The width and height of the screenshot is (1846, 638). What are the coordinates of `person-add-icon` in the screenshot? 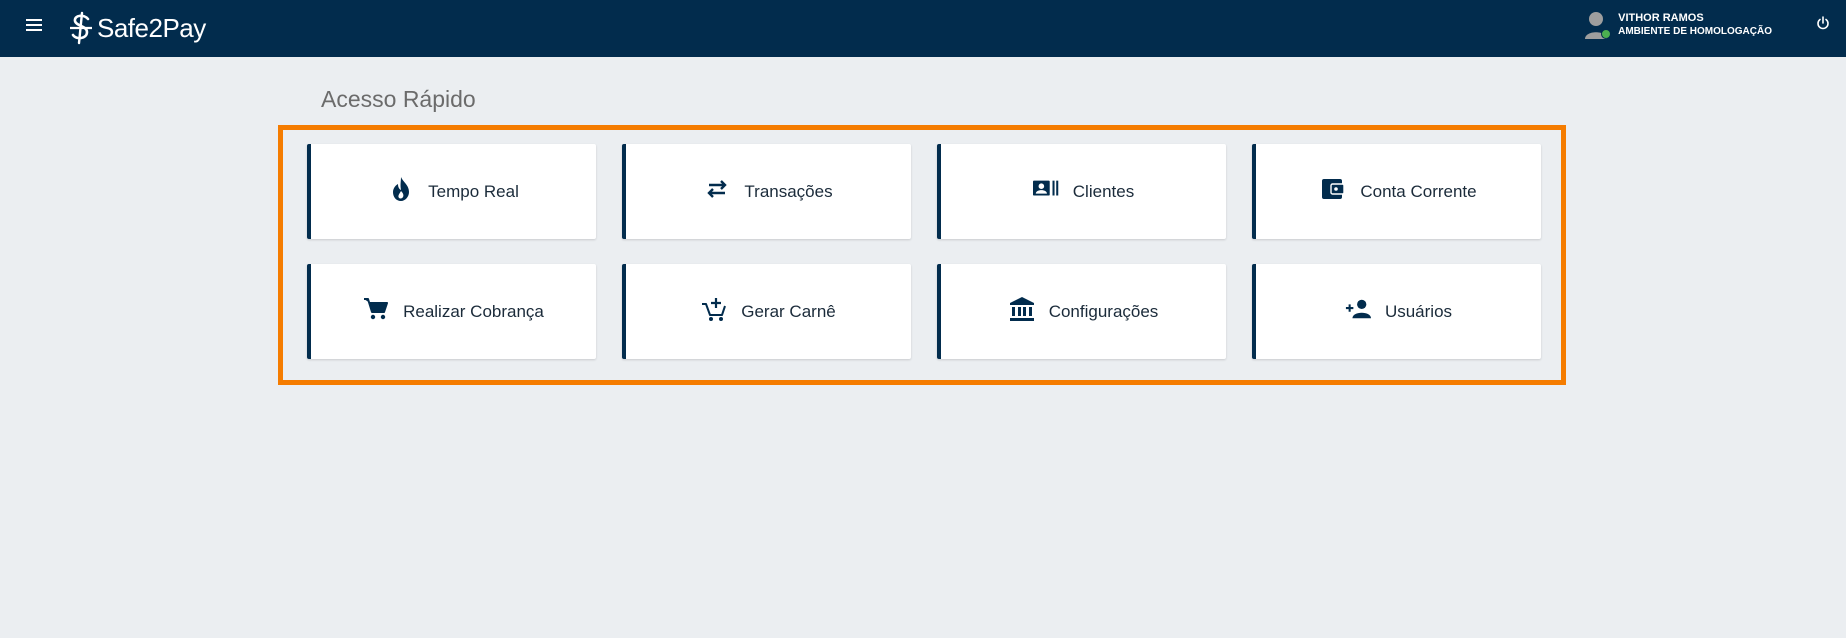 It's located at (1358, 309).